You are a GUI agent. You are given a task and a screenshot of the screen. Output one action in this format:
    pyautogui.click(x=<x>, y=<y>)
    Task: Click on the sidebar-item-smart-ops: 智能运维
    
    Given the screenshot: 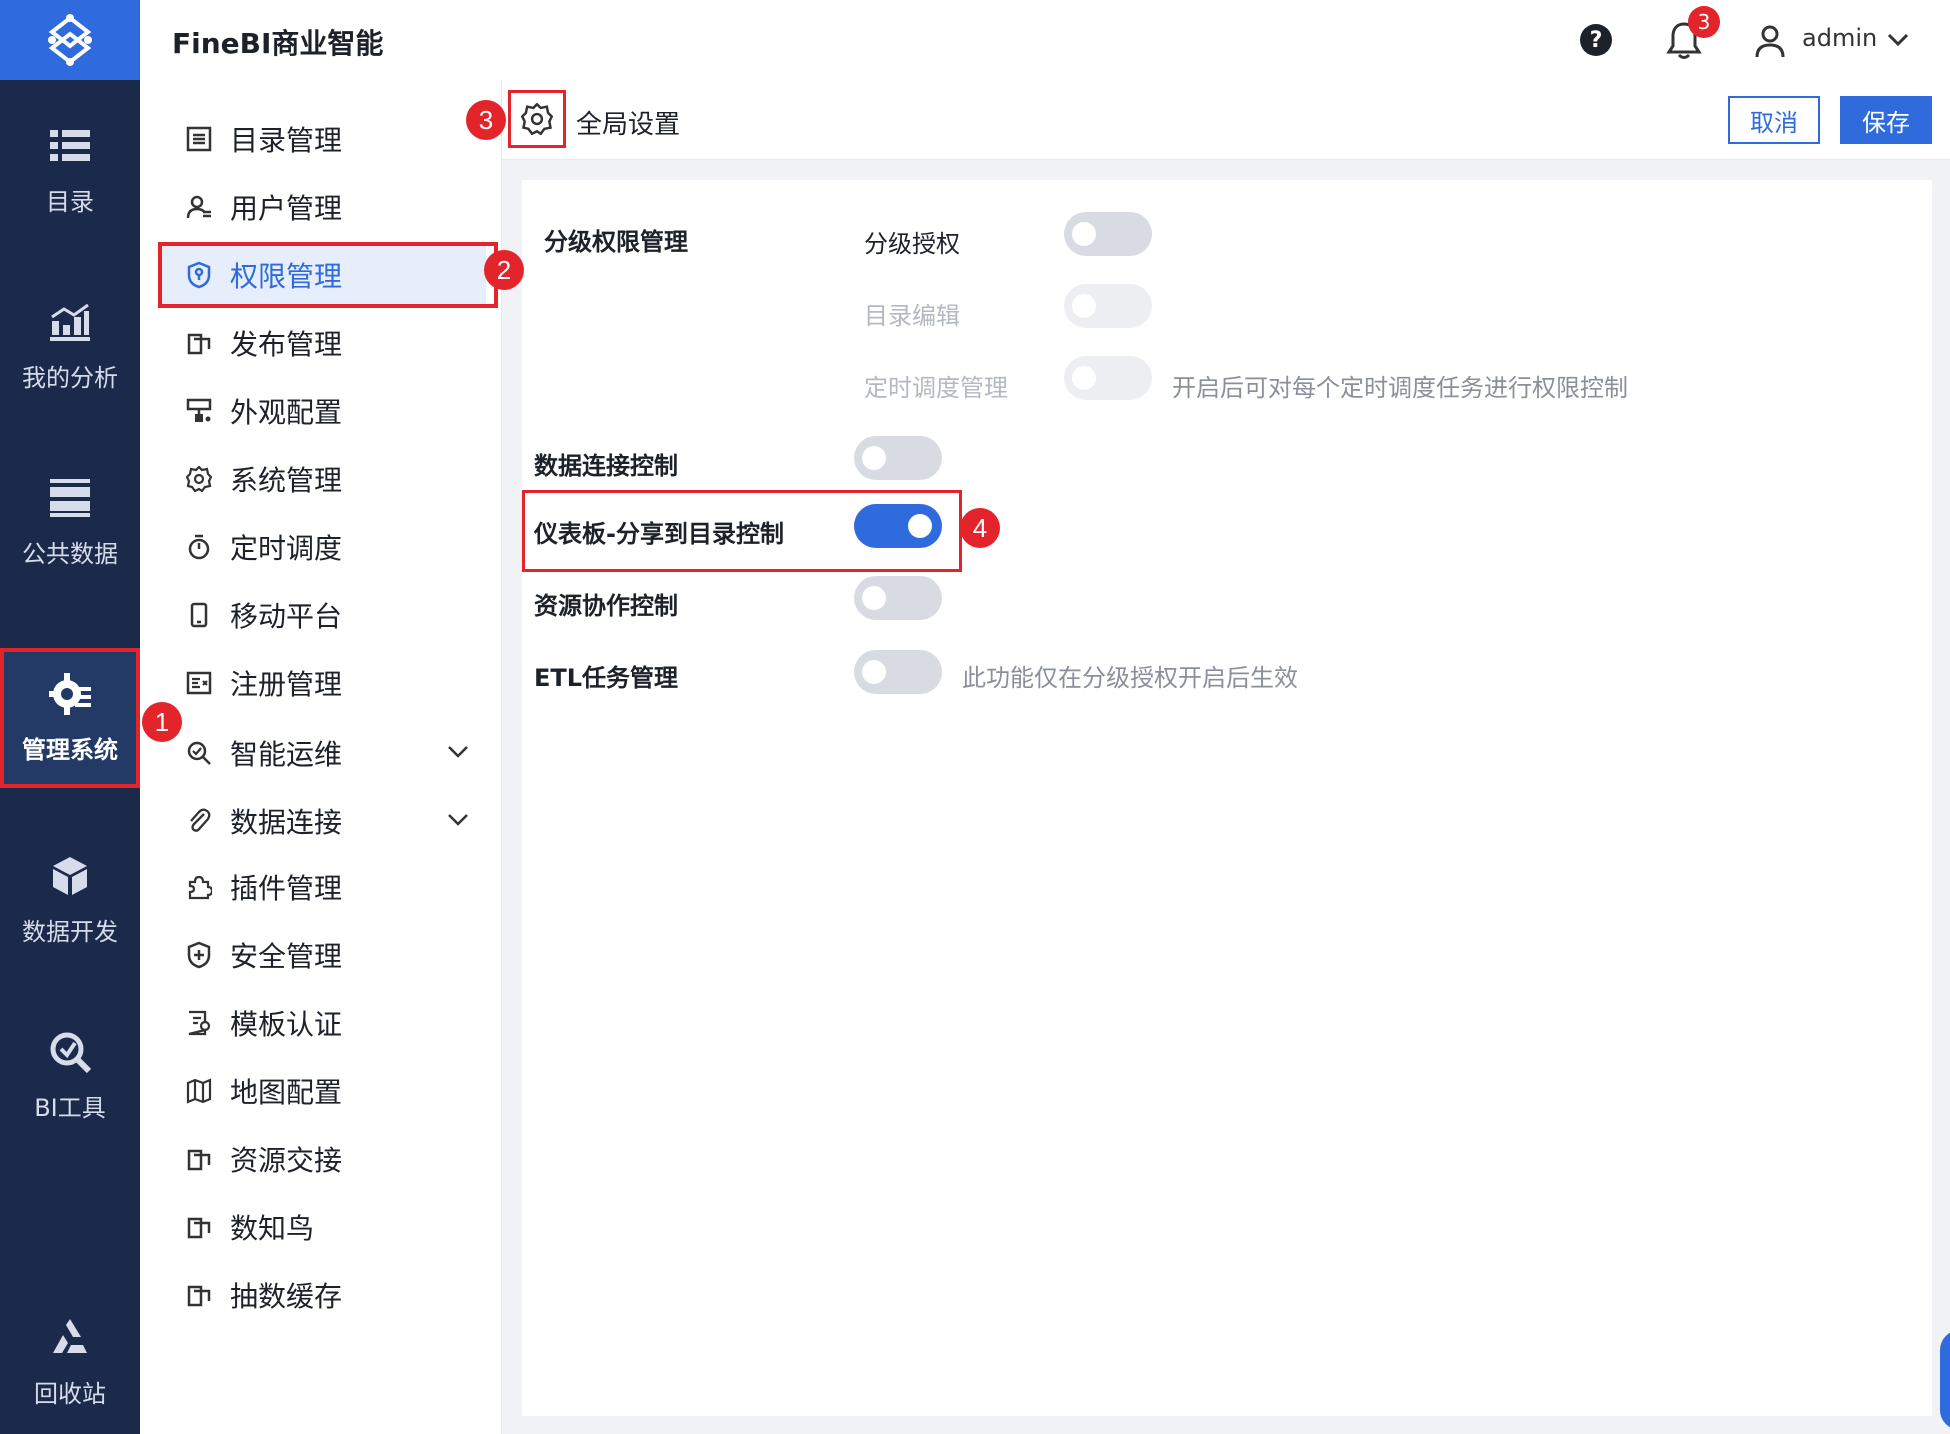 What is the action you would take?
    pyautogui.click(x=323, y=753)
    